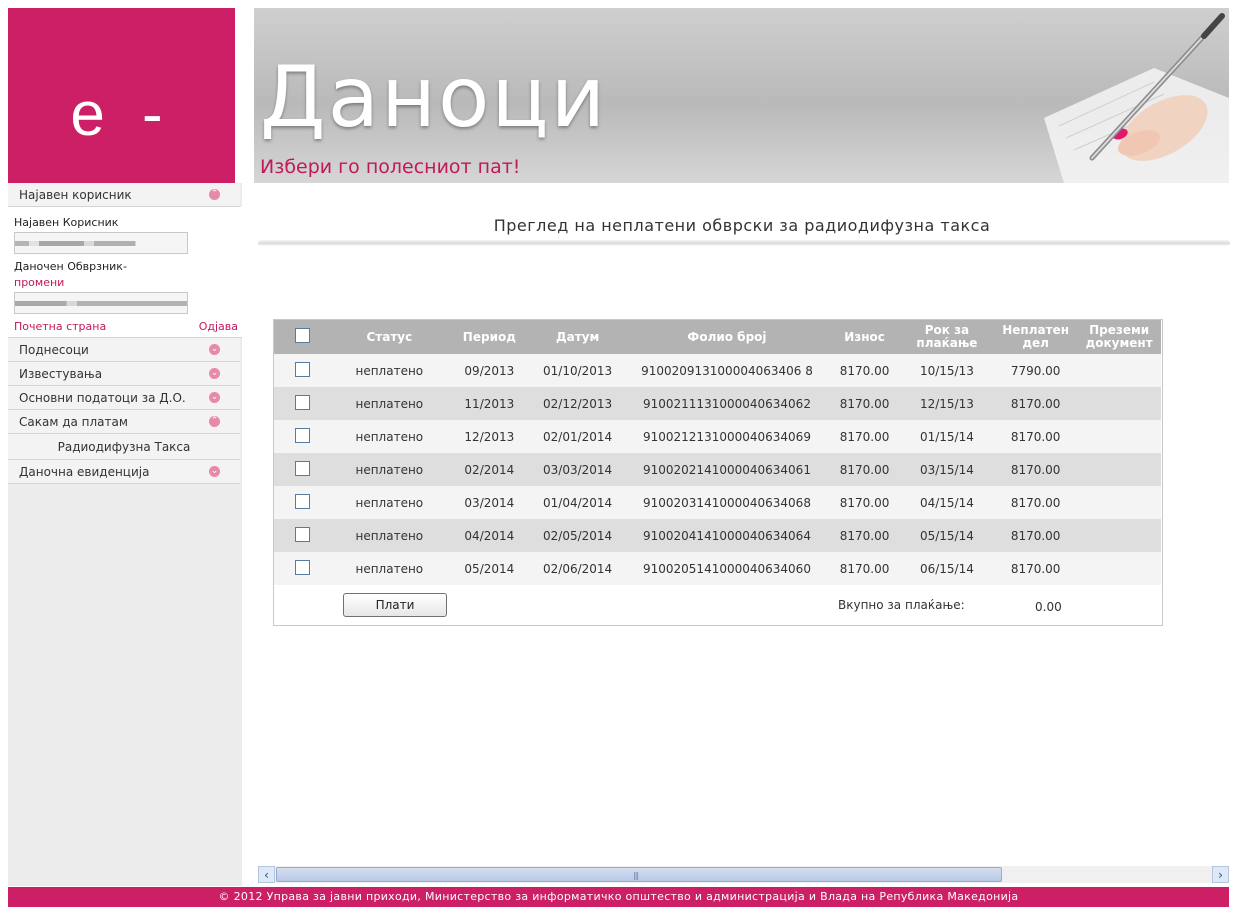 This screenshot has height=913, width=1237. What do you see at coordinates (101, 243) in the screenshot?
I see `logged-user-value-redacted` at bounding box center [101, 243].